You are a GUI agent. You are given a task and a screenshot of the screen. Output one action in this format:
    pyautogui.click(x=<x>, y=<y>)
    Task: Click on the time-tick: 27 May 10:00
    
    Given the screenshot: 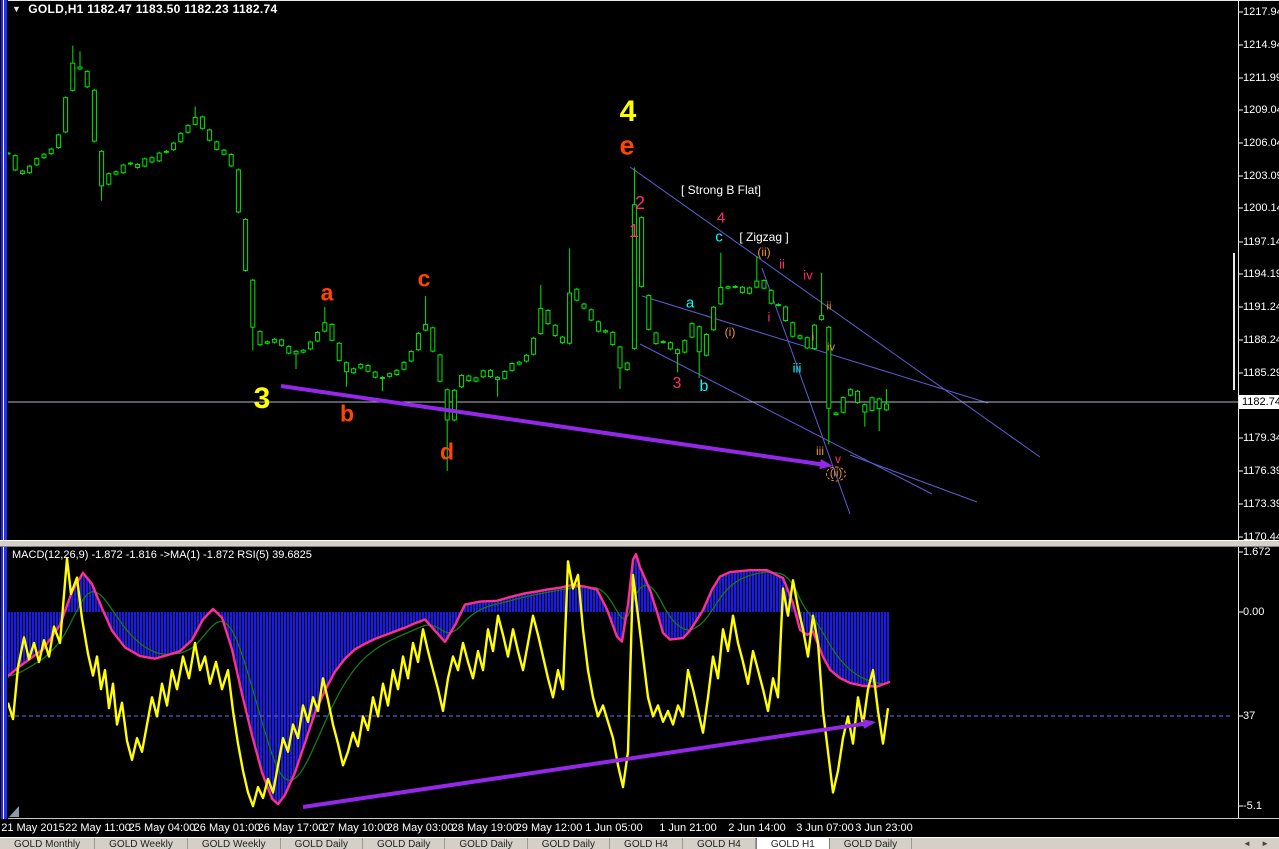 What is the action you would take?
    pyautogui.click(x=356, y=828)
    